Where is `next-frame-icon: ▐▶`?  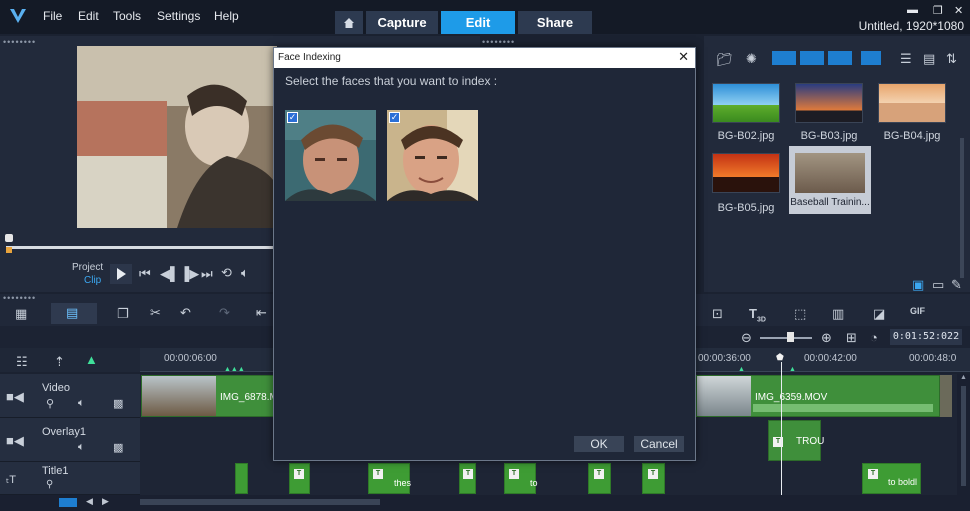
next-frame-icon: ▐▶ is located at coordinates (189, 274).